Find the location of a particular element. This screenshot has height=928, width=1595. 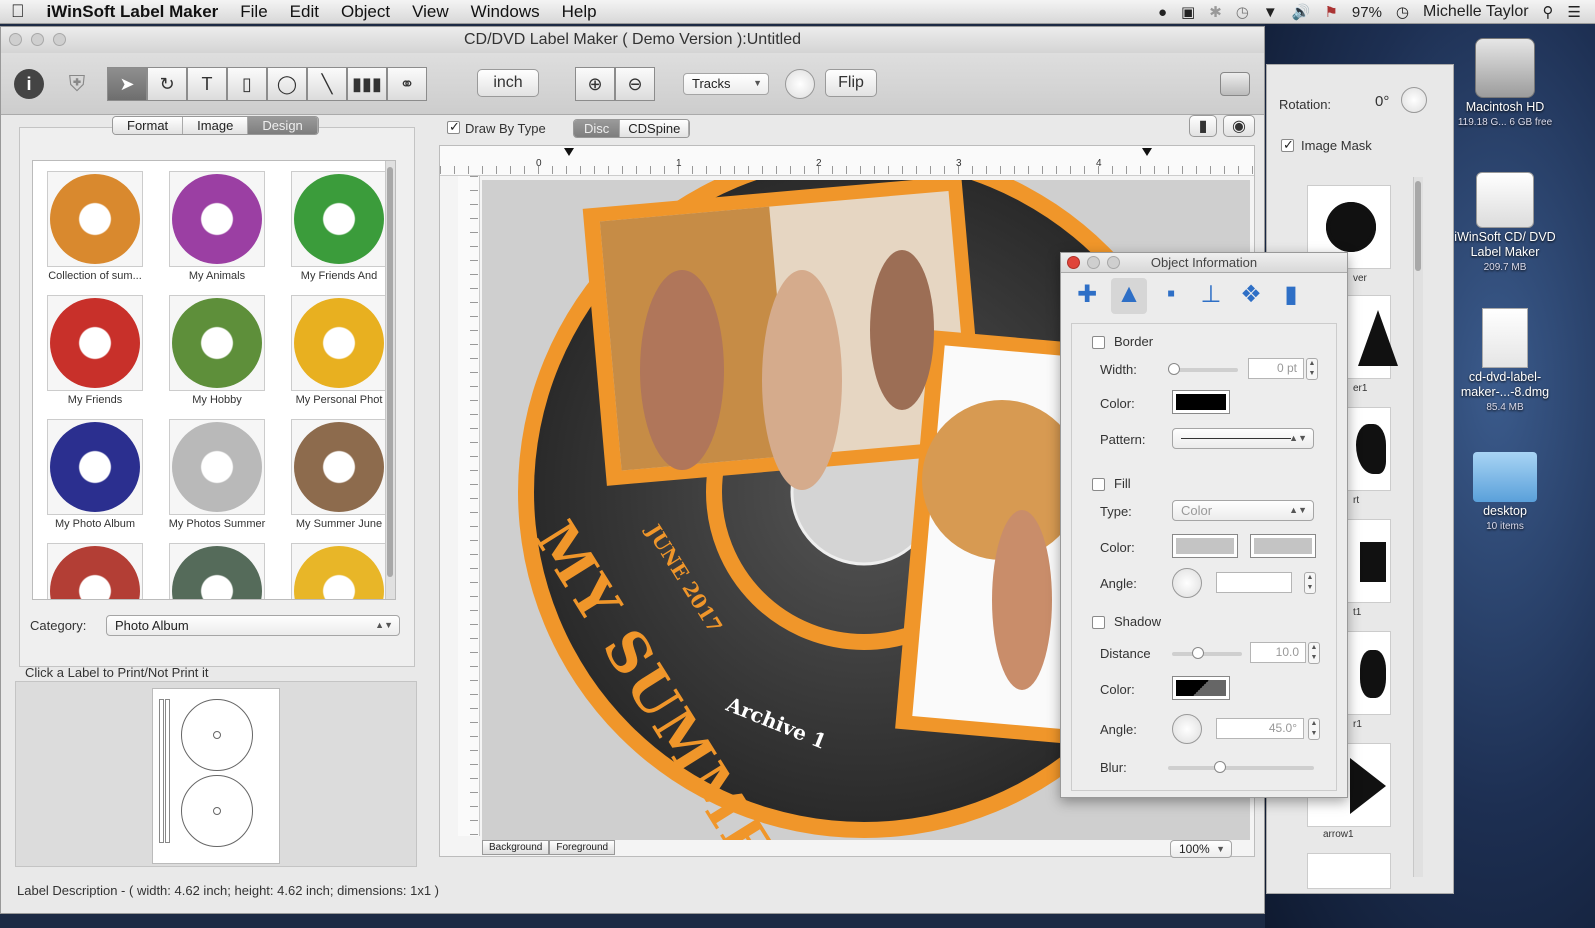

menu-file: File is located at coordinates (253, 12).